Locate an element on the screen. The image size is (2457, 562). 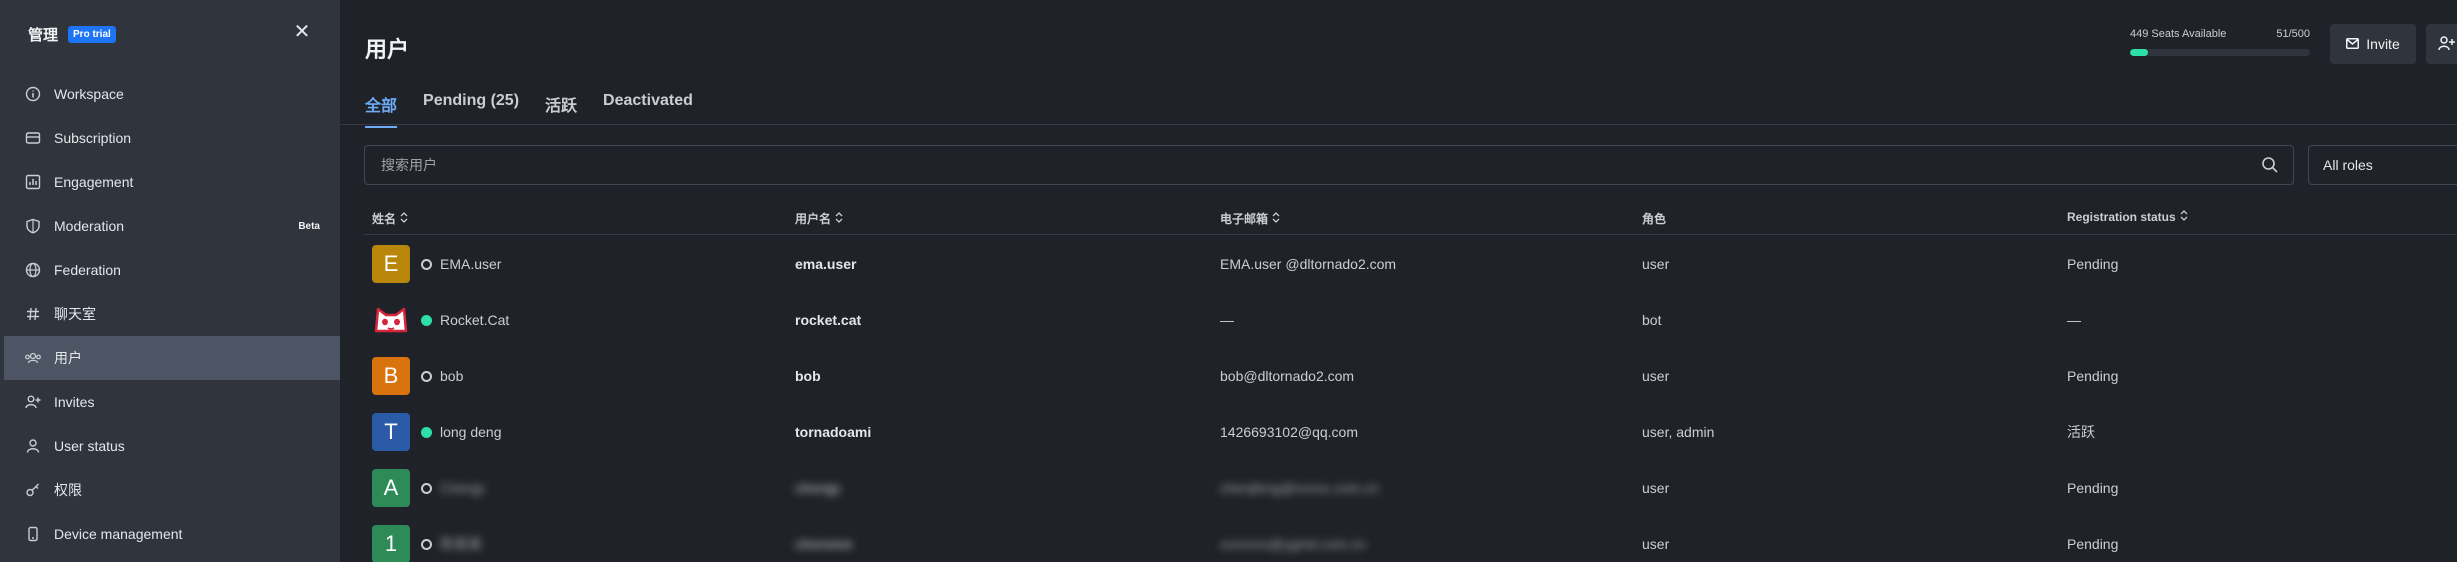
column-header-3: 角色 is located at coordinates (1654, 218).